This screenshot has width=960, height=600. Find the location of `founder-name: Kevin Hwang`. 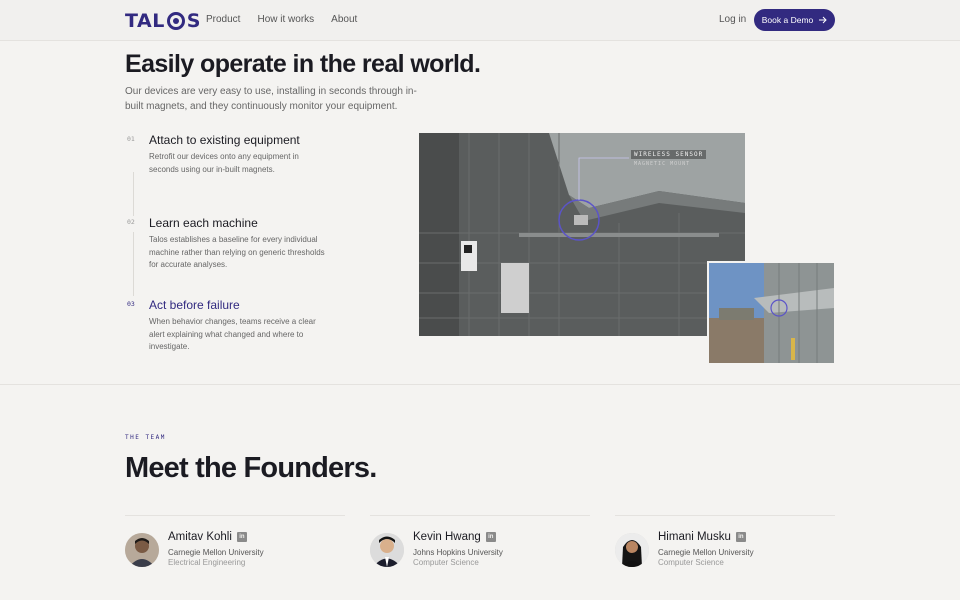

founder-name: Kevin Hwang is located at coordinates (447, 537).